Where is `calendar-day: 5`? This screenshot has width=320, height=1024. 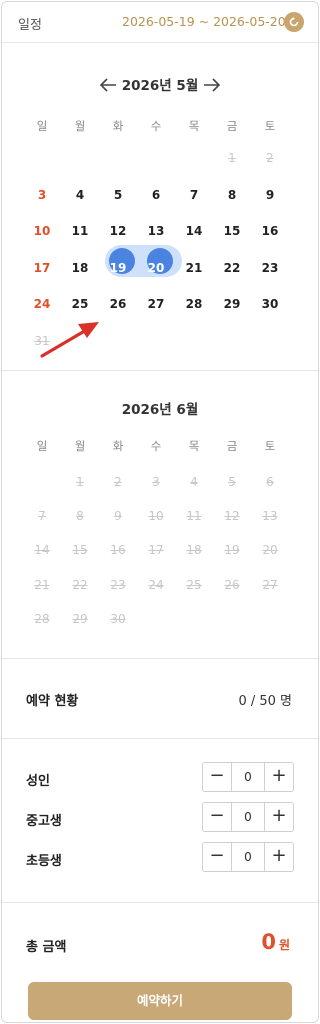
calendar-day: 5 is located at coordinates (232, 482).